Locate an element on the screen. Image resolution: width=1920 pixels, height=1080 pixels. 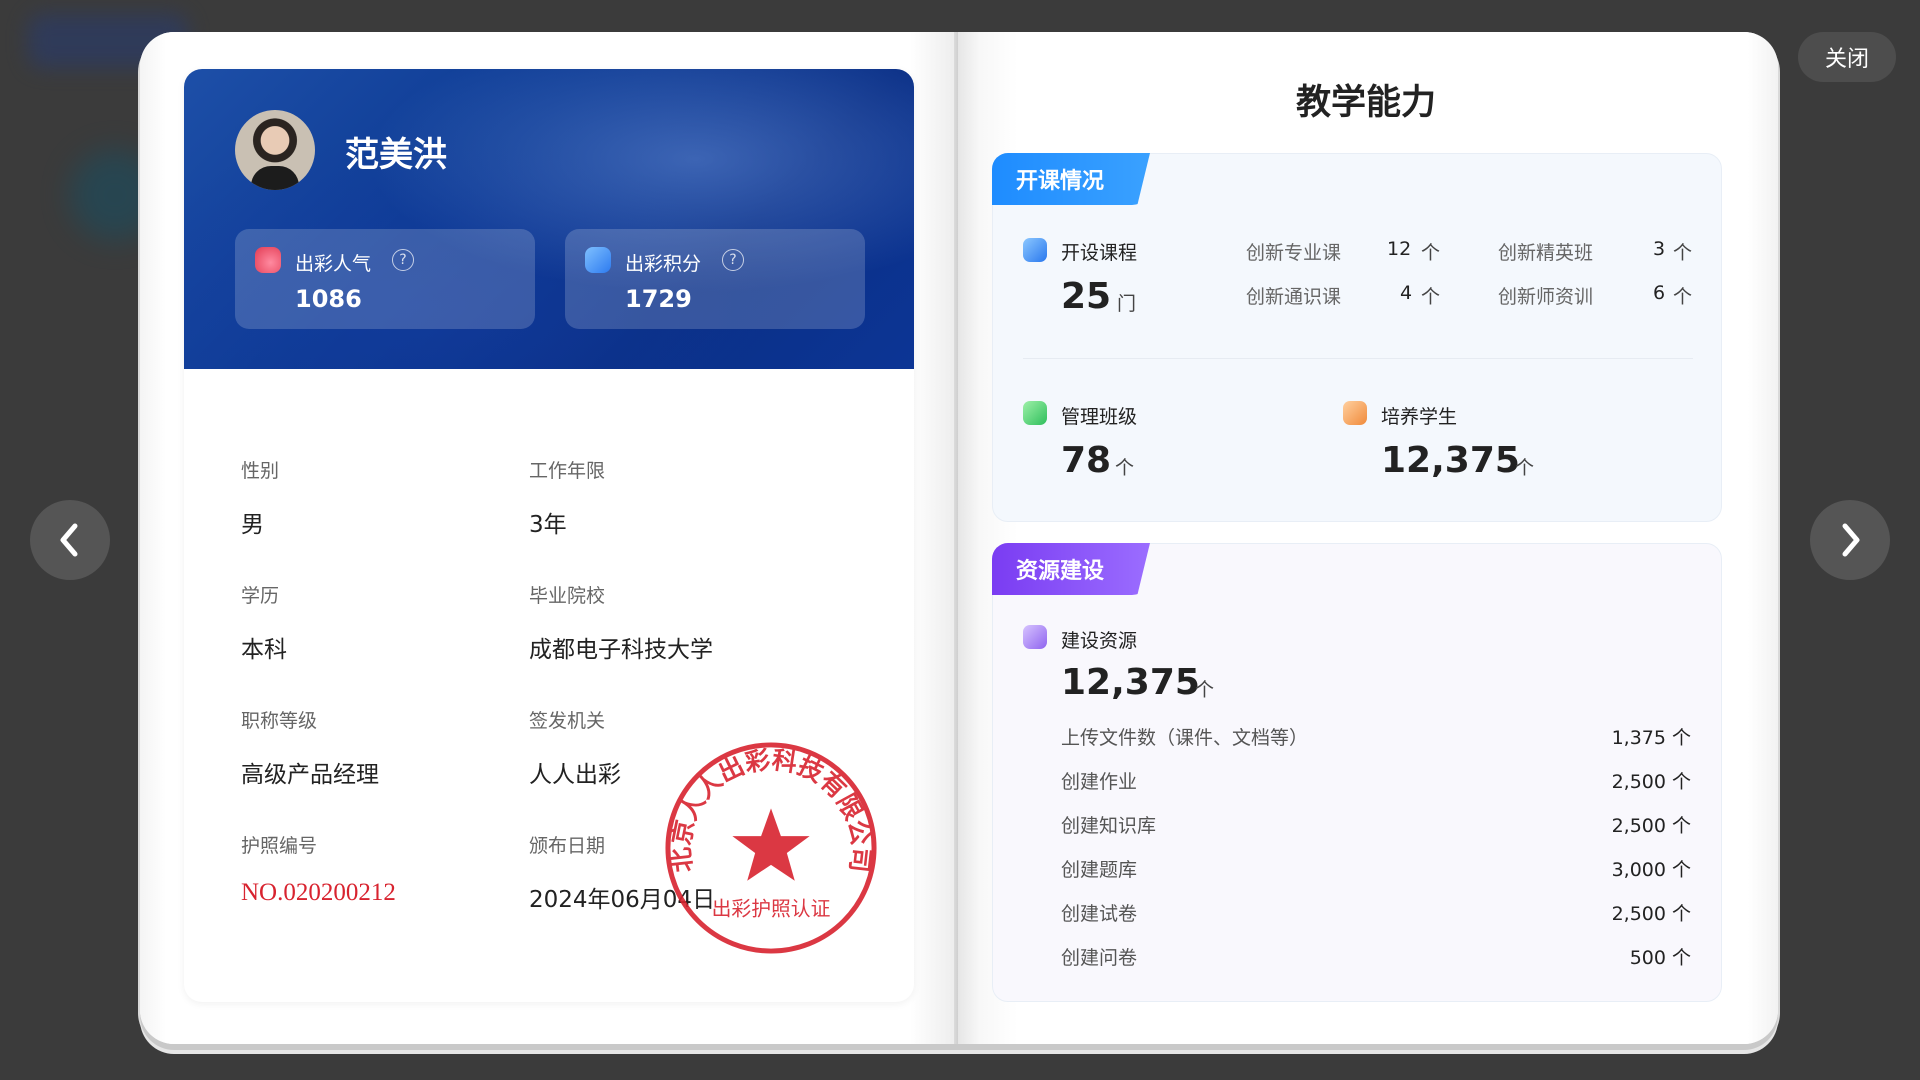
popularity-stat: 出彩人气 ? 1086 is located at coordinates (385, 279).